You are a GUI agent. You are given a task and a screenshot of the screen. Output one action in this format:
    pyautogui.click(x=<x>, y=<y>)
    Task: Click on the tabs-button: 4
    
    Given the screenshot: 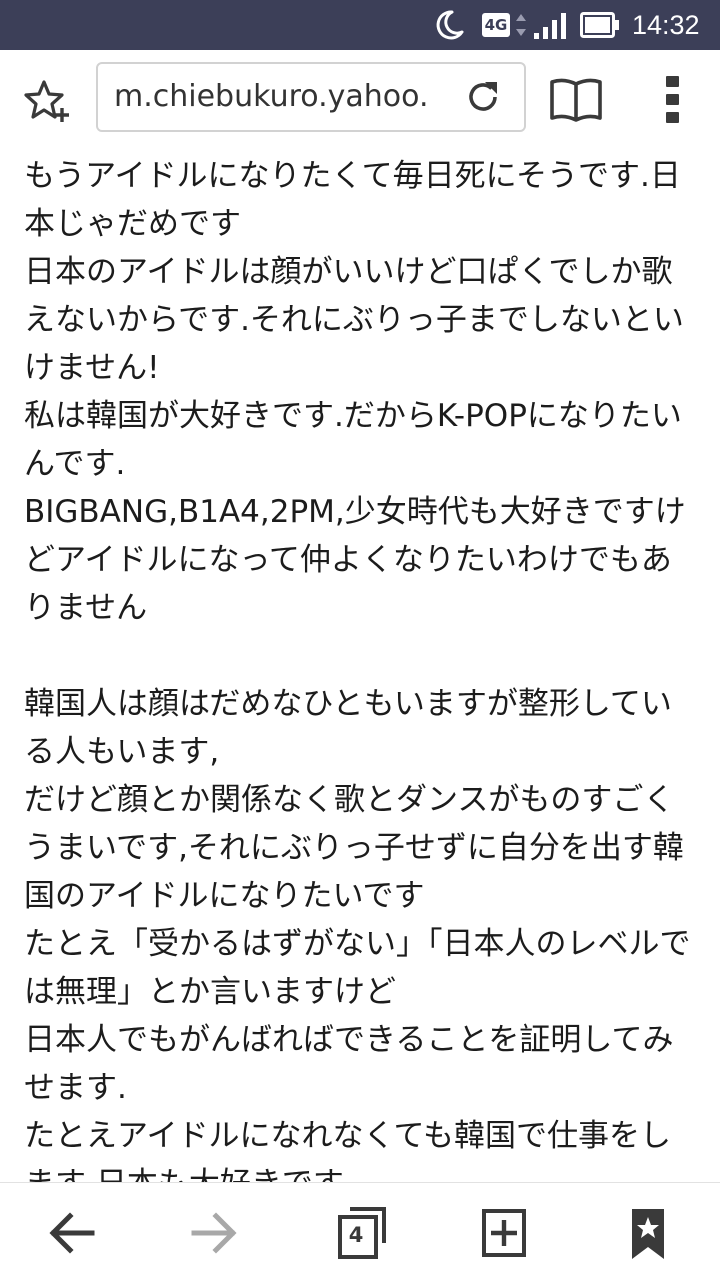 What is the action you would take?
    pyautogui.click(x=362, y=1233)
    